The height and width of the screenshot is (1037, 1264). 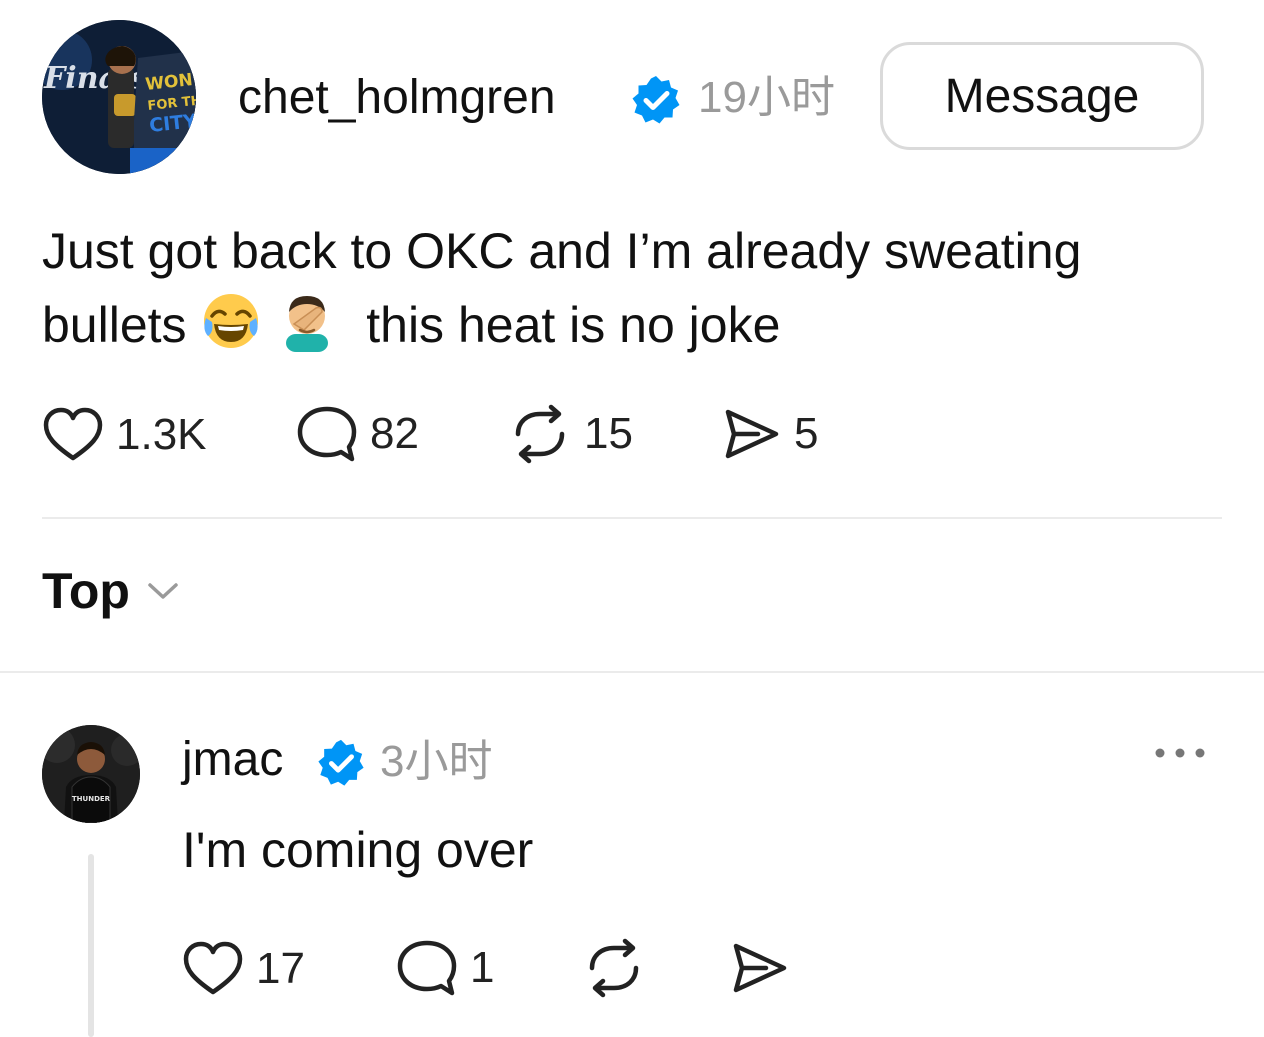 What do you see at coordinates (1042, 96) in the screenshot?
I see `message-button: Message` at bounding box center [1042, 96].